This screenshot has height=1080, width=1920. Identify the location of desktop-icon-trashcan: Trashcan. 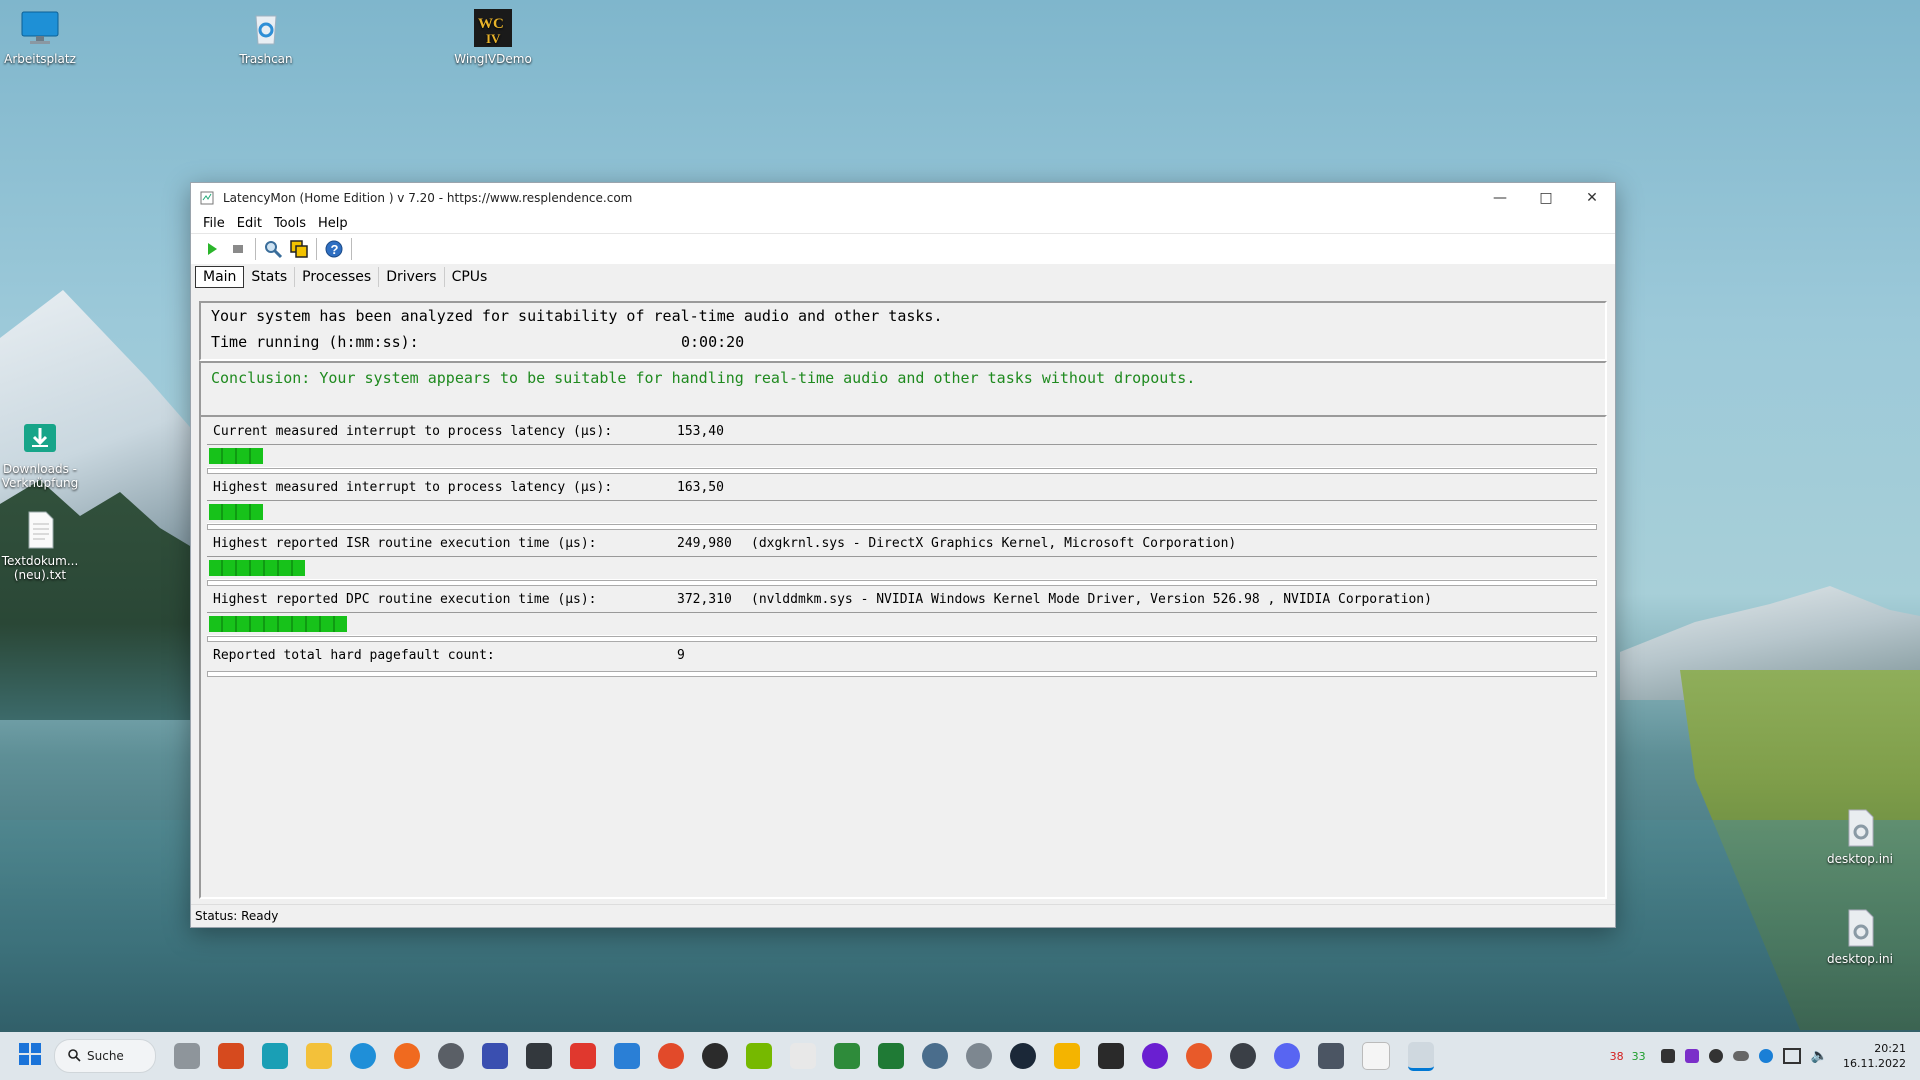
(266, 37).